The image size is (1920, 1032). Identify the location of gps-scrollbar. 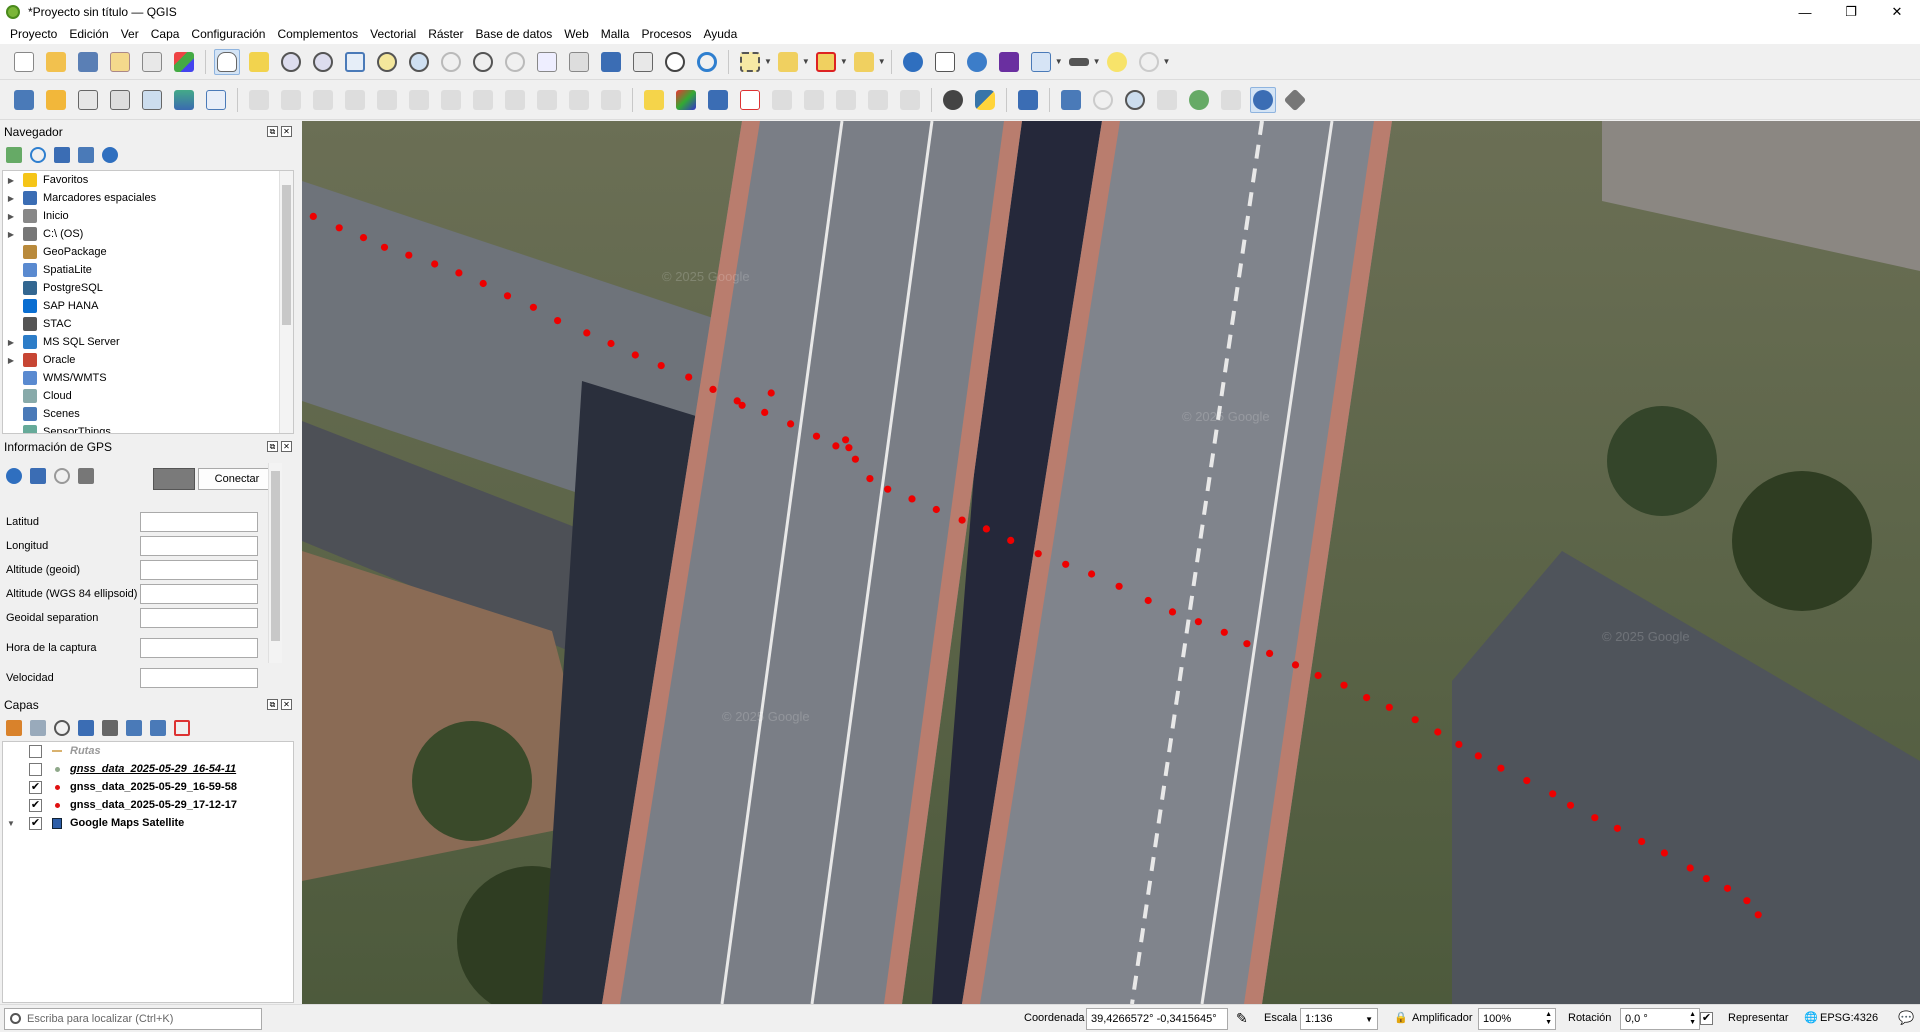
(275, 563).